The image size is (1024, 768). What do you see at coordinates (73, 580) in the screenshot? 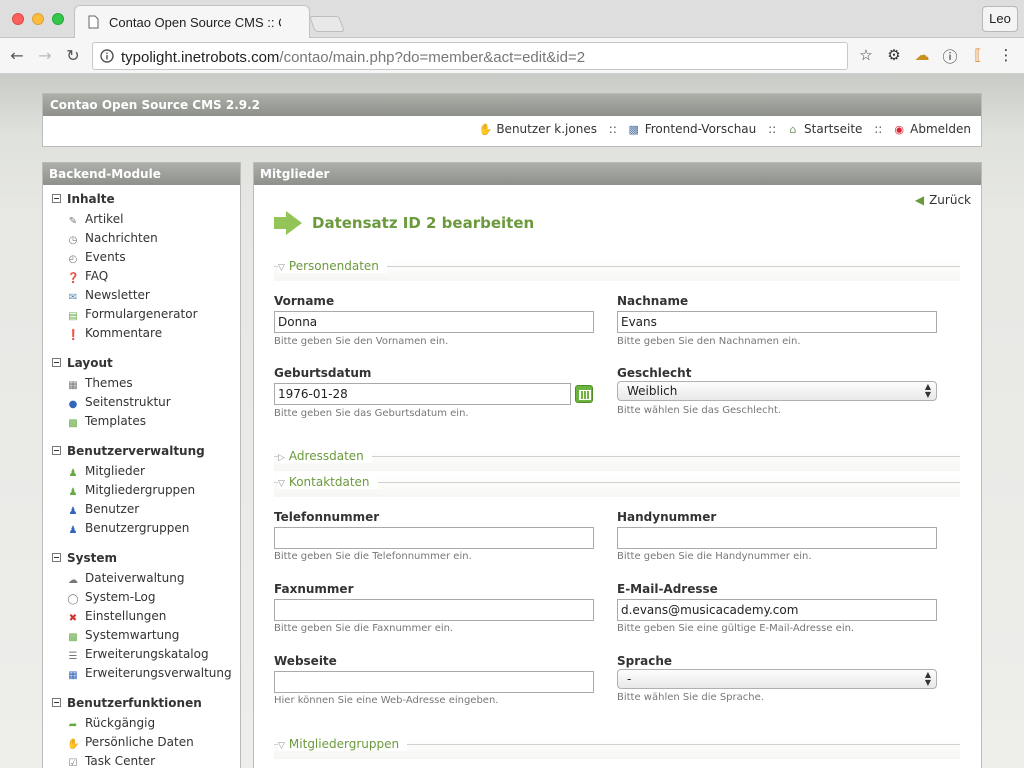
I see `file-manager-icon: ☁` at bounding box center [73, 580].